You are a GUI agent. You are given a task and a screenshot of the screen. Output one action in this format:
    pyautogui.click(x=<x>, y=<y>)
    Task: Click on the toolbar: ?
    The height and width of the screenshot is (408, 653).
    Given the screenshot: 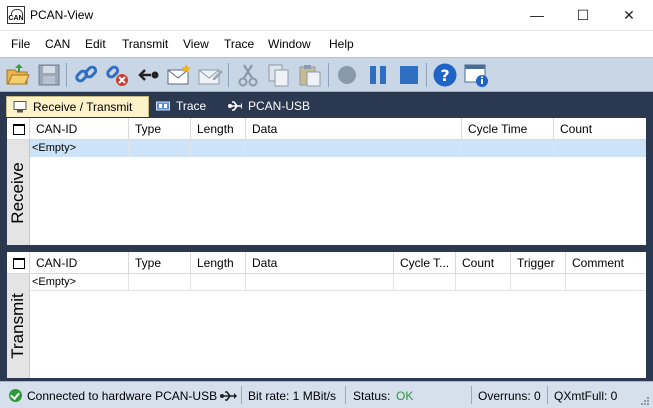 What is the action you would take?
    pyautogui.click(x=326, y=74)
    